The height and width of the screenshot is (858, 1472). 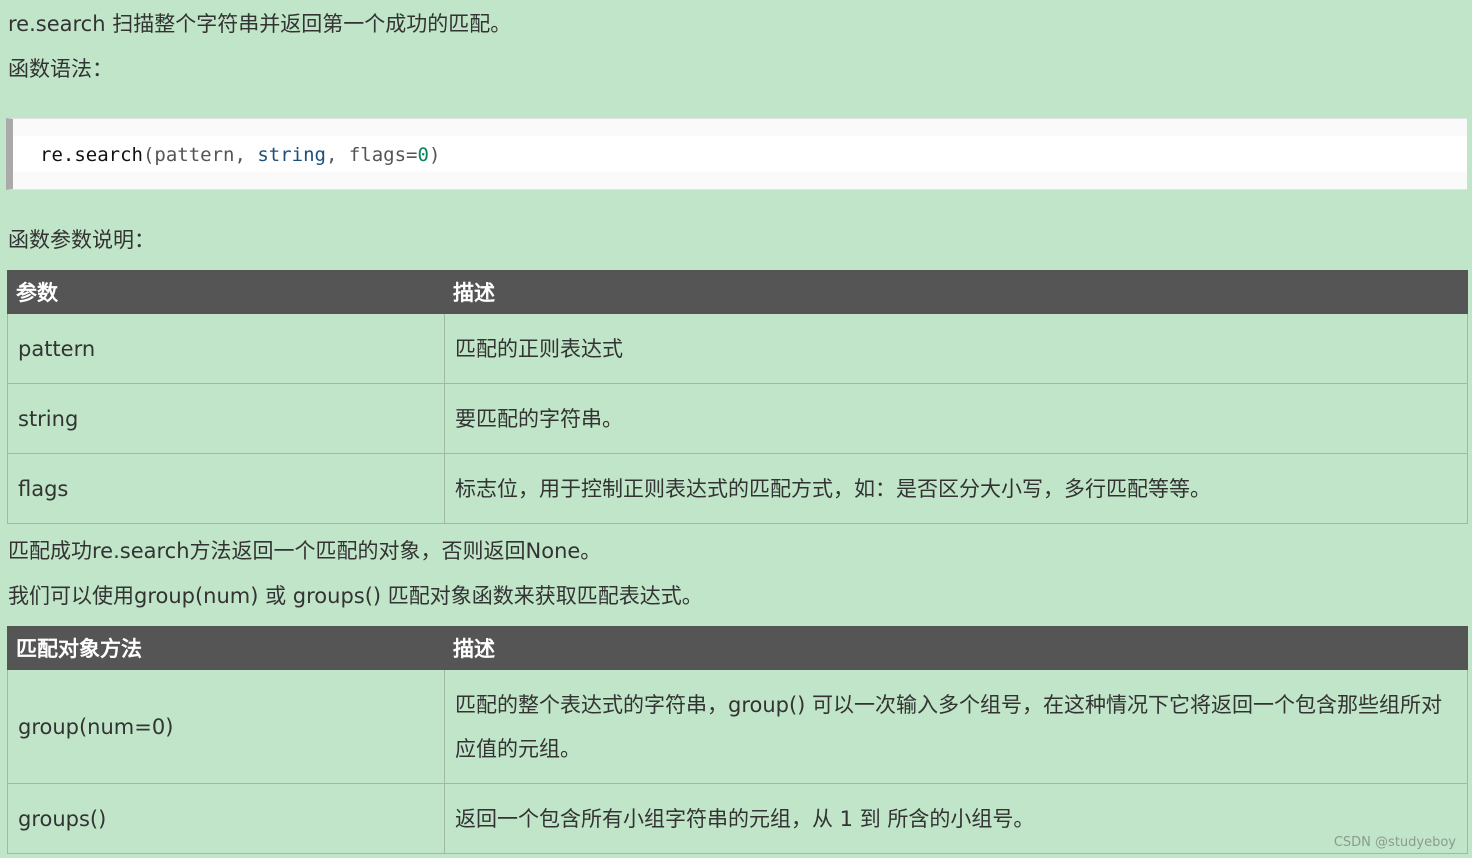 What do you see at coordinates (226, 488) in the screenshot?
I see `param-name: flags` at bounding box center [226, 488].